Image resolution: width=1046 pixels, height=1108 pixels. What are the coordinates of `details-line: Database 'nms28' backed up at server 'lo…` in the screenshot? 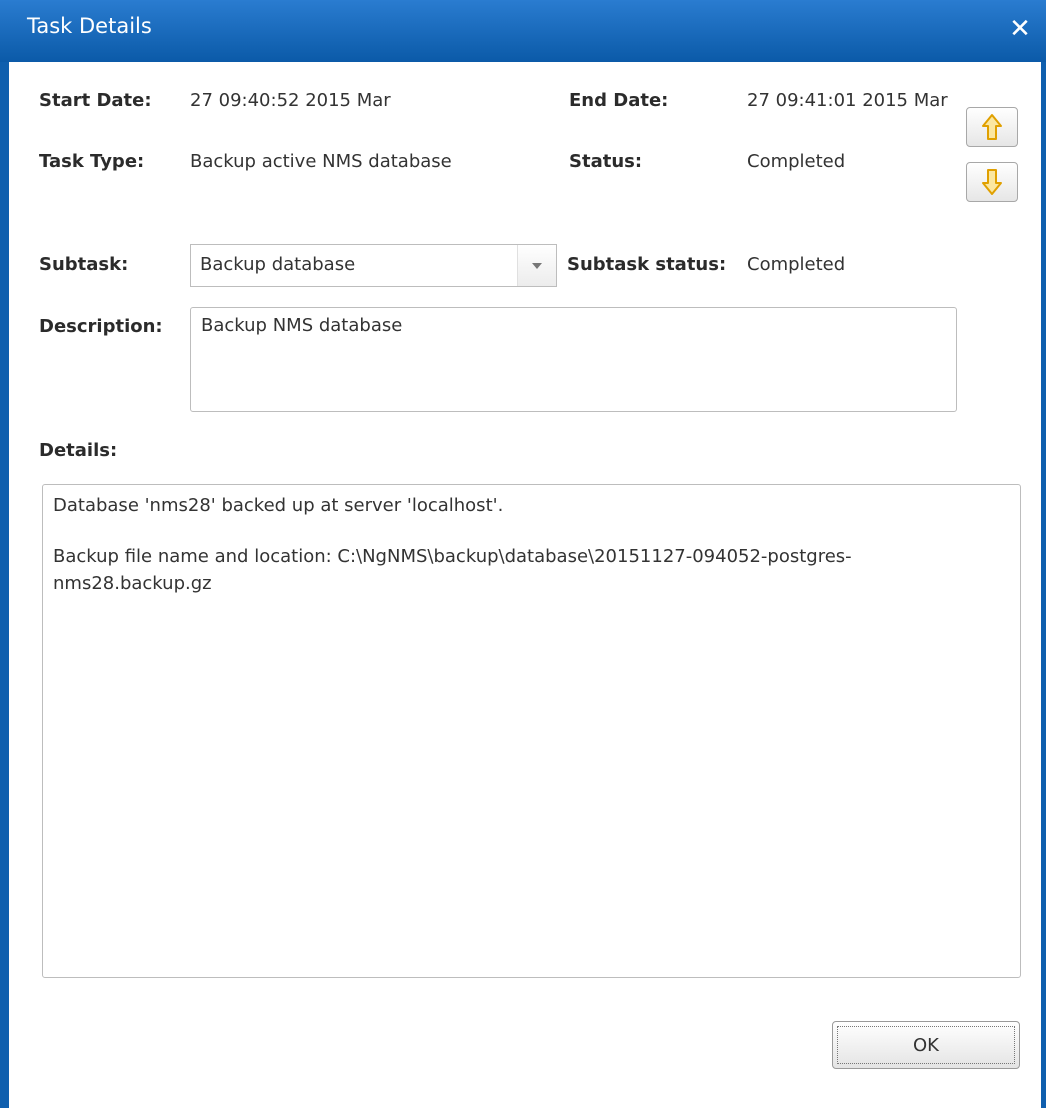 It's located at (278, 505).